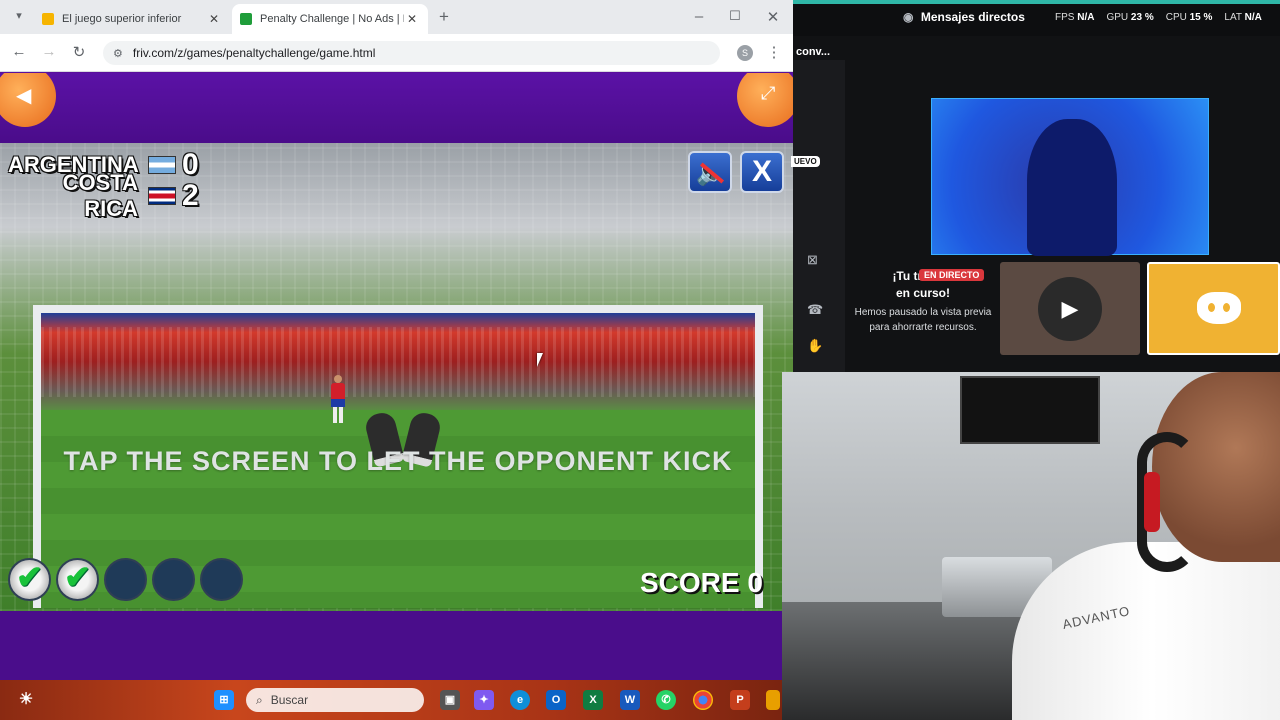 The width and height of the screenshot is (1280, 720). Describe the element at coordinates (1243, 17) in the screenshot. I see `lat-stat: LAT N/A` at that location.